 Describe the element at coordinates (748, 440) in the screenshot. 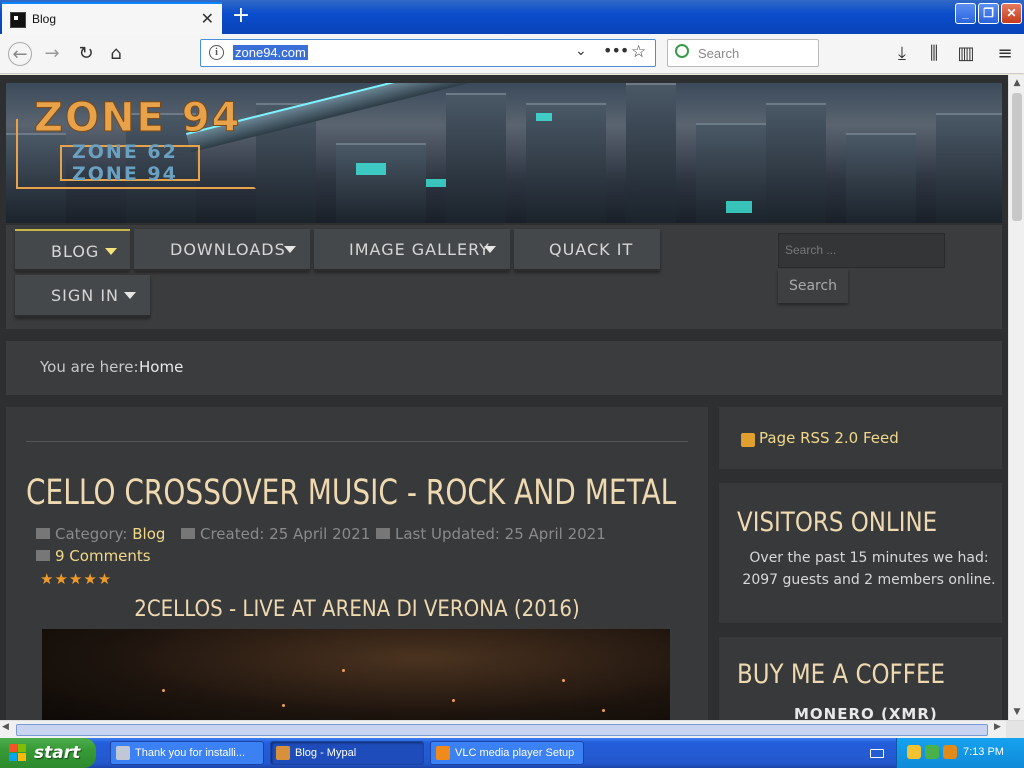

I see `rss-icon` at that location.